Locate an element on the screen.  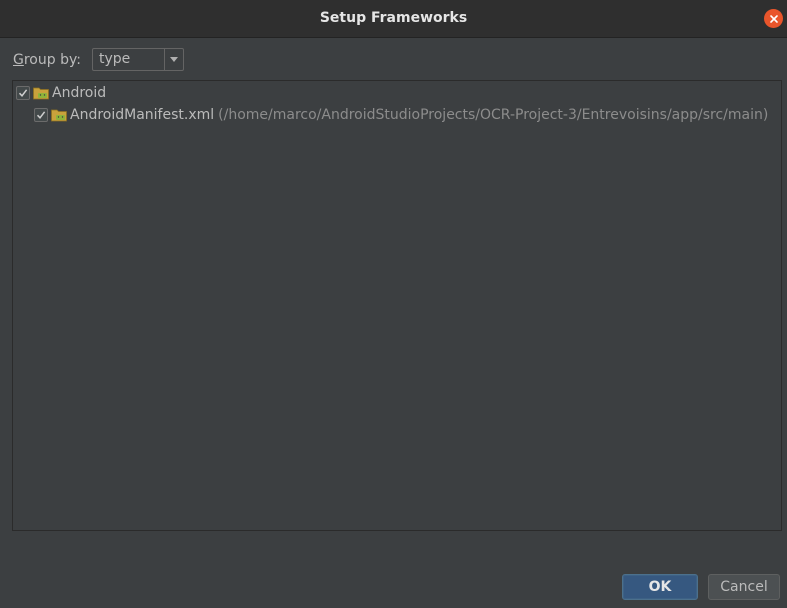
group-by-dropdown: type is located at coordinates (138, 59).